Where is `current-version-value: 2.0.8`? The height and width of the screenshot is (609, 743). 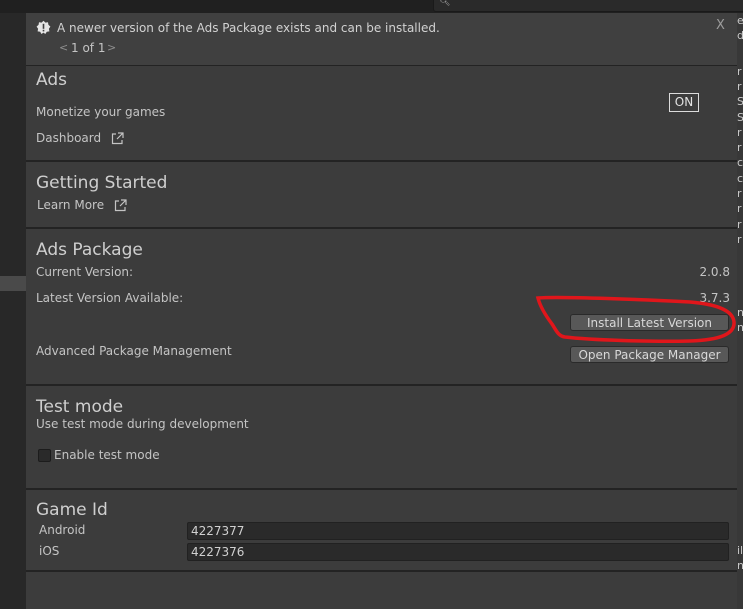
current-version-value: 2.0.8 is located at coordinates (714, 272).